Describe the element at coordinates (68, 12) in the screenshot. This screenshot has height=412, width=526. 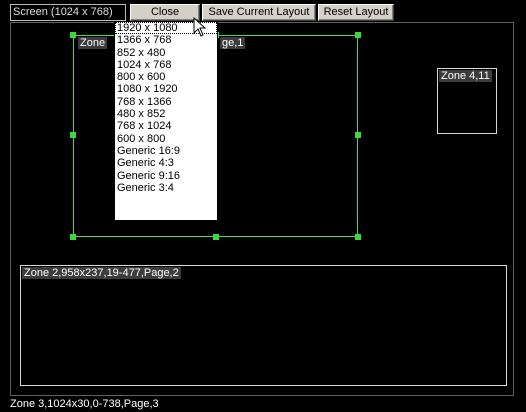
I see `screen-size-select: Screen (1024 x 768)` at that location.